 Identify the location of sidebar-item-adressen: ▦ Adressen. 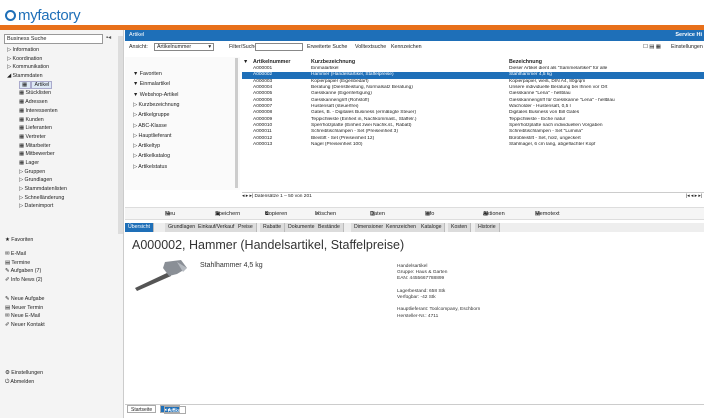
(61, 102).